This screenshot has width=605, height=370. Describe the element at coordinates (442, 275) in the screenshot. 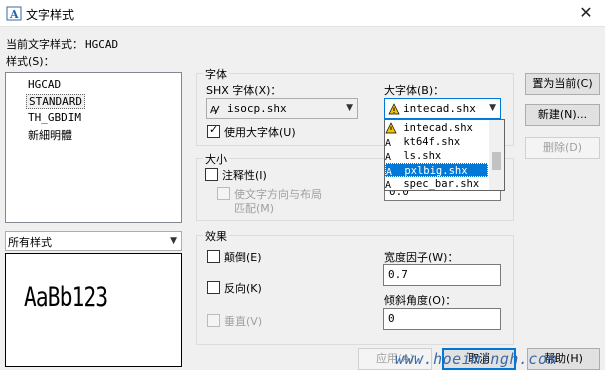

I see `width-factor-input: 0.7` at that location.